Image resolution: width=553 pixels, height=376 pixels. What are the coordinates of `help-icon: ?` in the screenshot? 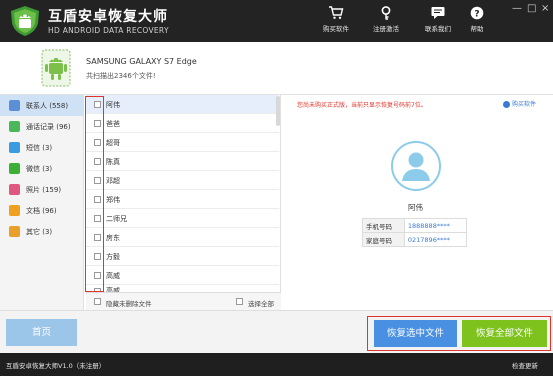 It's located at (477, 13).